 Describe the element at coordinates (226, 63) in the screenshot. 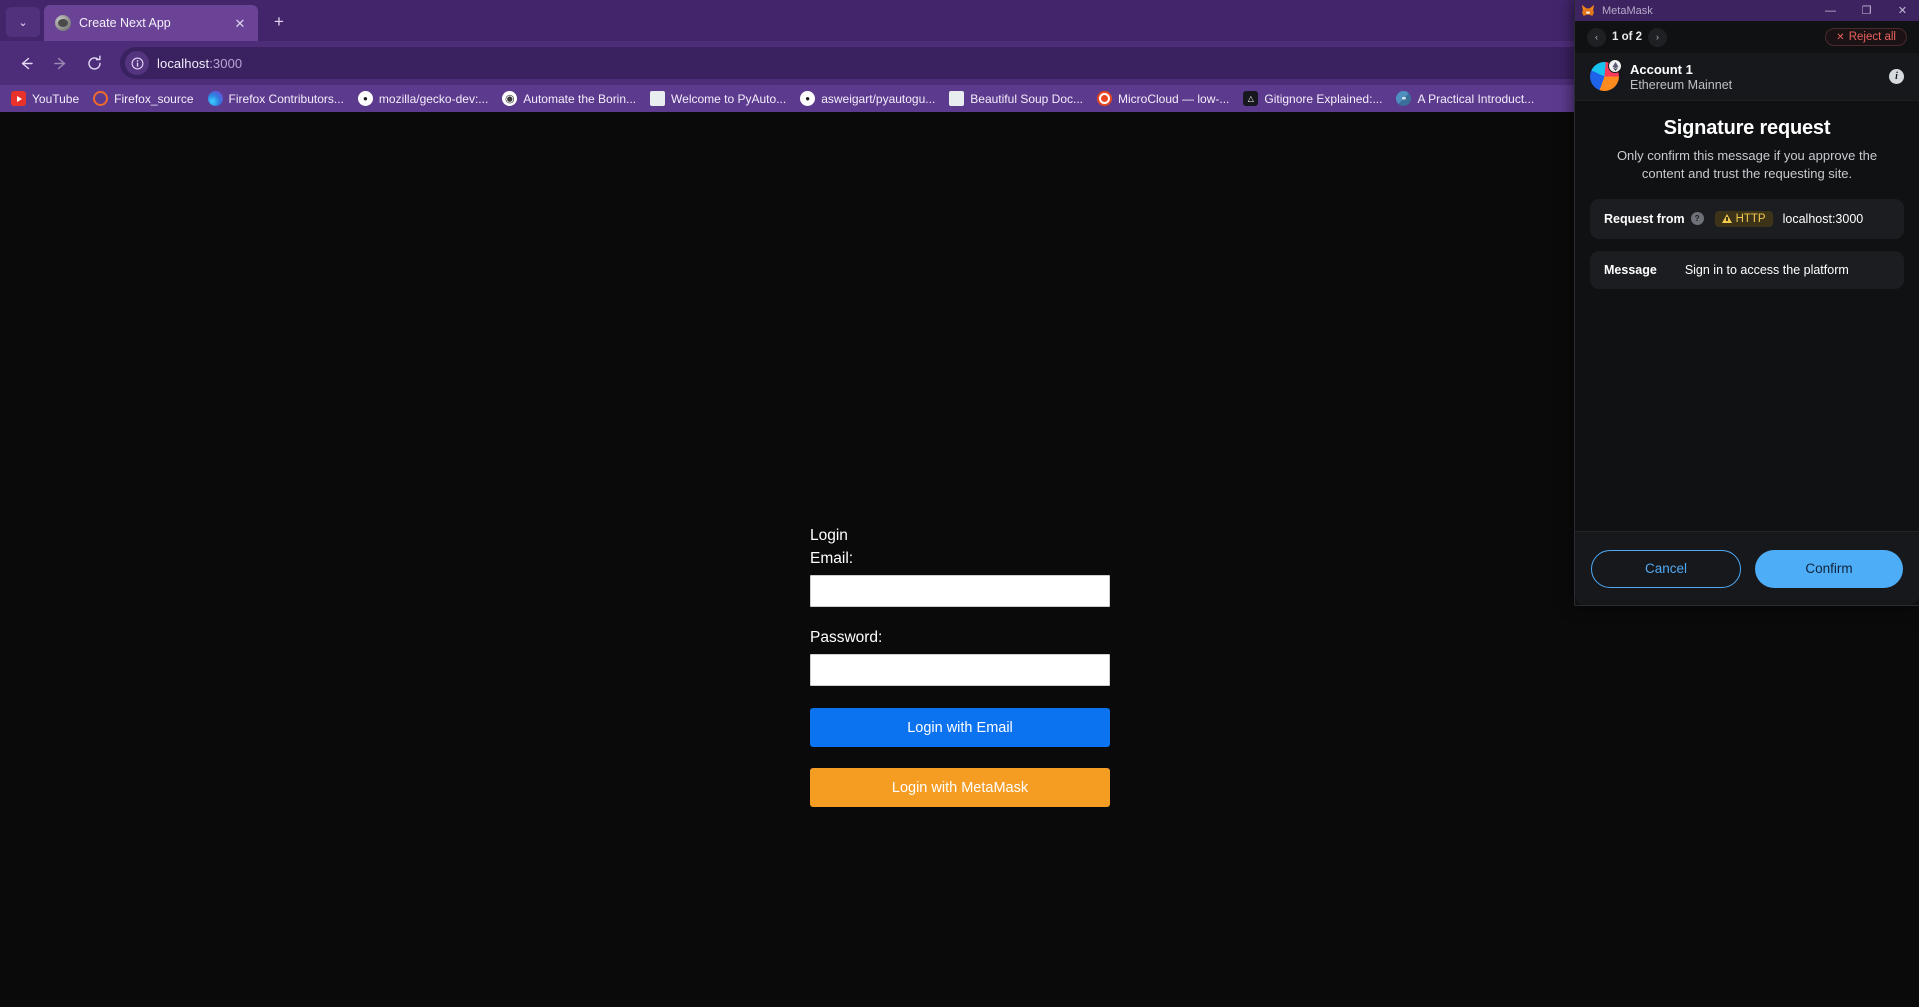

I see `url-port: :3000` at that location.